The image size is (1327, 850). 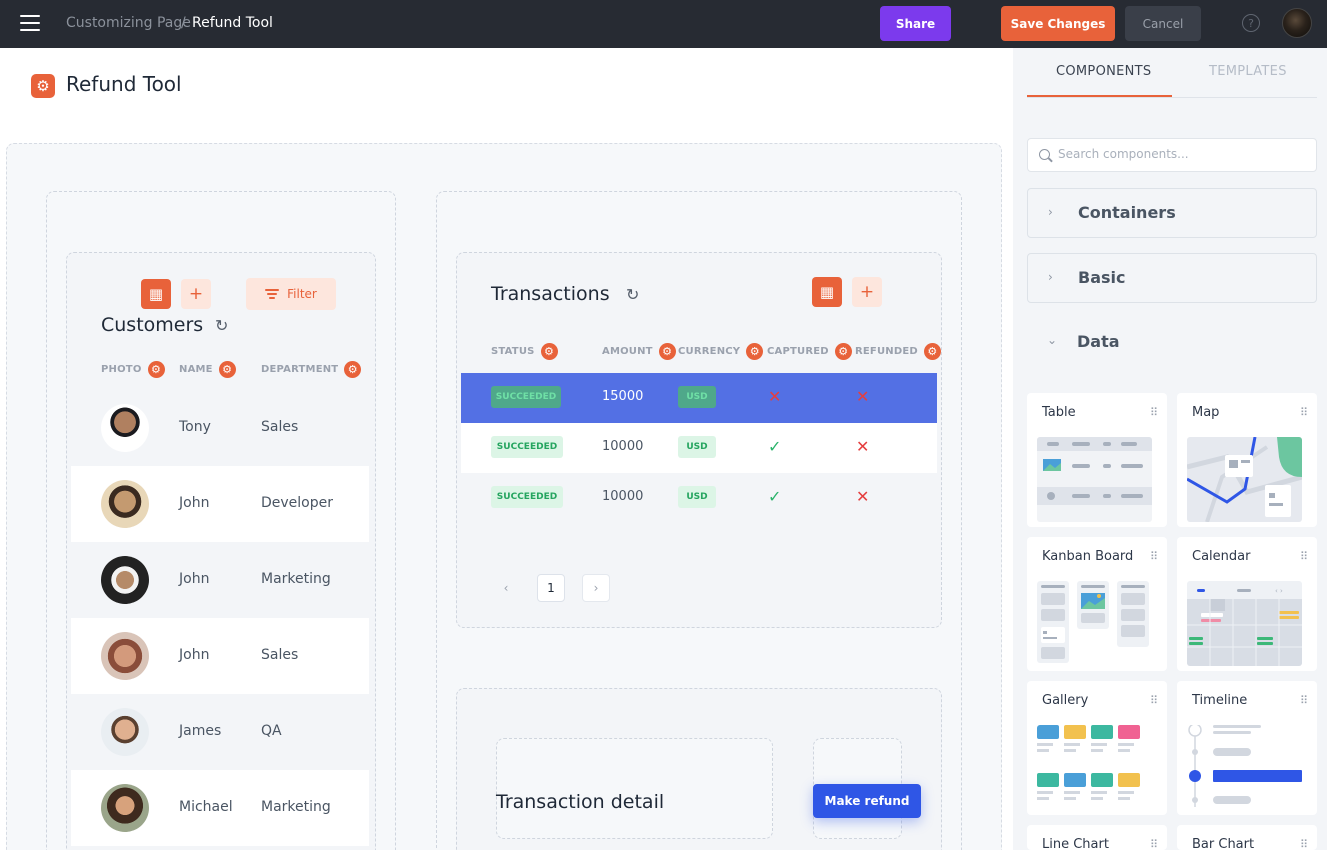 I want to click on hamburger-icon, so click(x=30, y=24).